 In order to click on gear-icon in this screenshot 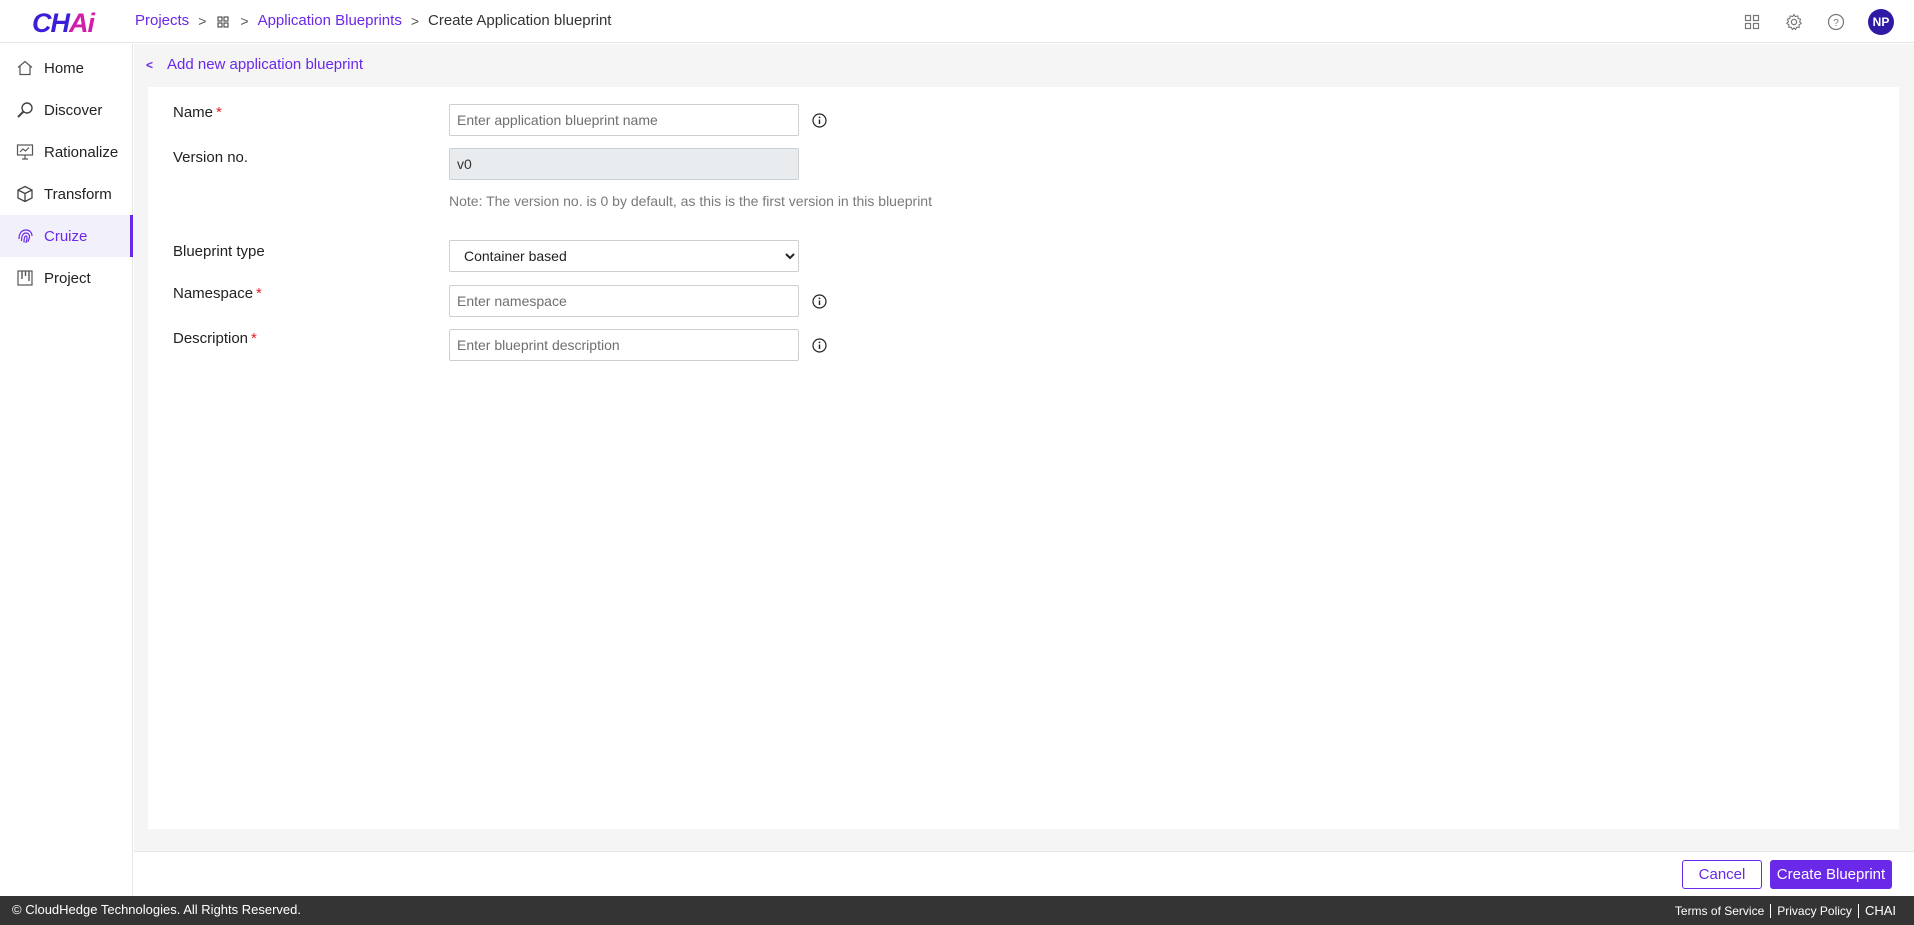, I will do `click(1794, 22)`.